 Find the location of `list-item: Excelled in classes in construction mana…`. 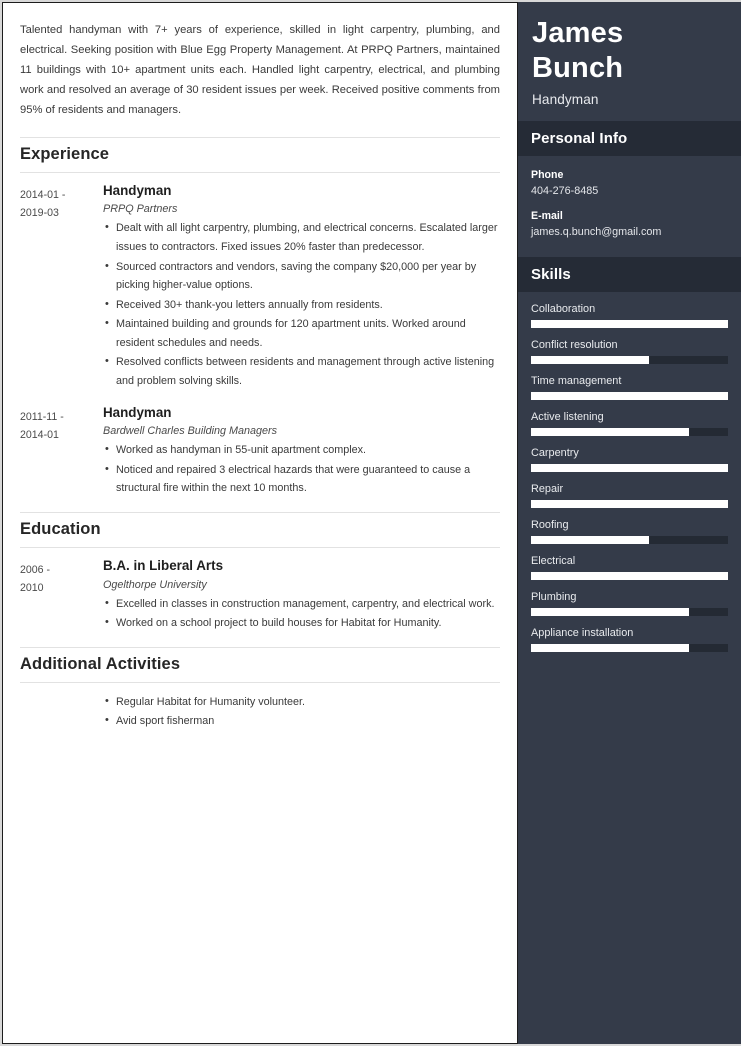

list-item: Excelled in classes in construction mana… is located at coordinates (301, 604).